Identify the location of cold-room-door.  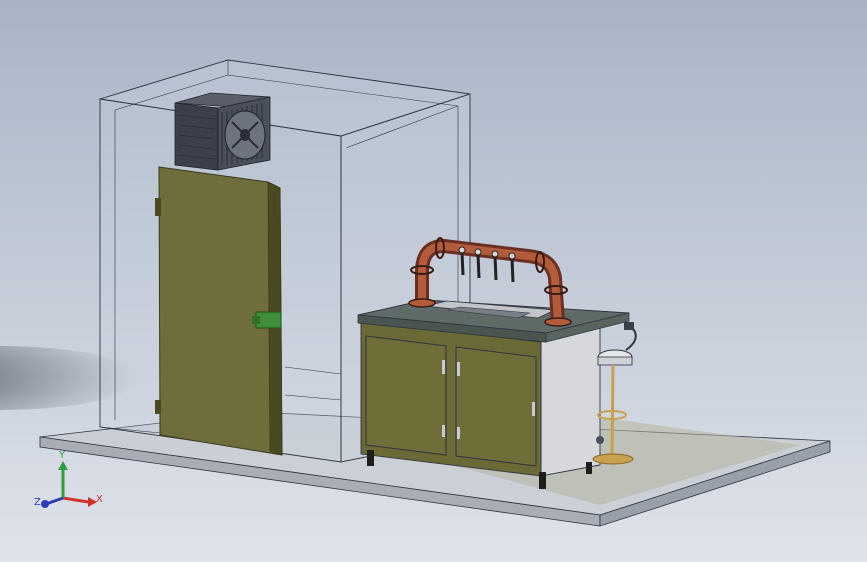
(219, 311).